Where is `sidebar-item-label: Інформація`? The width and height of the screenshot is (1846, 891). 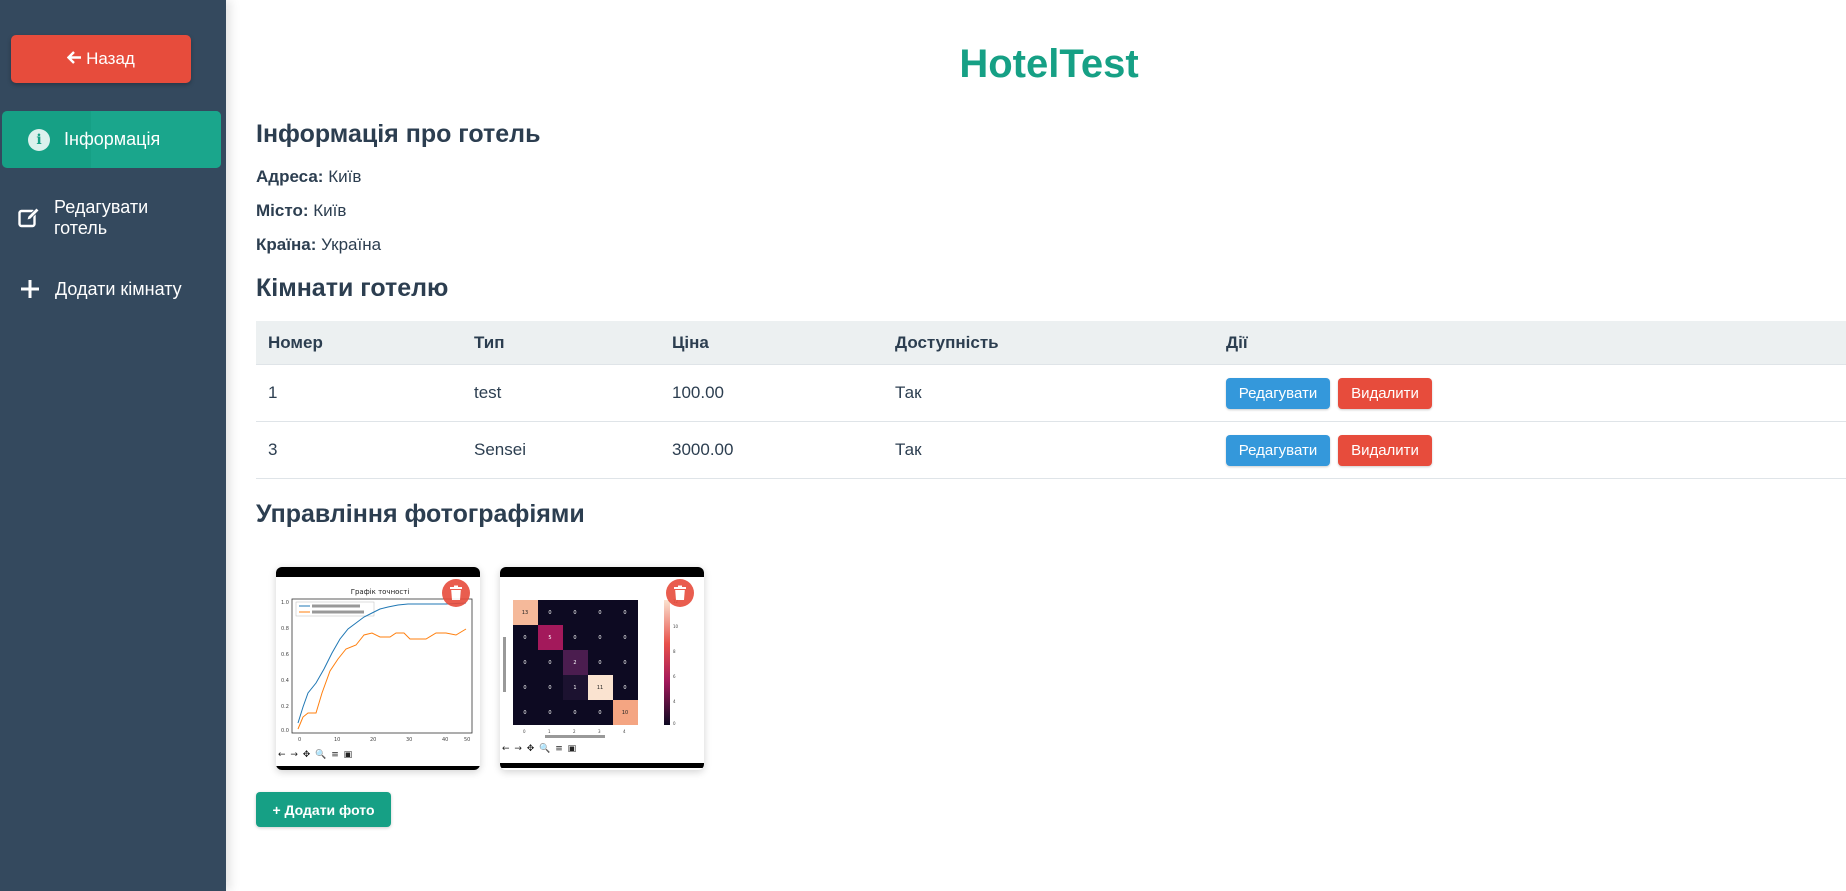 sidebar-item-label: Інформація is located at coordinates (112, 139).